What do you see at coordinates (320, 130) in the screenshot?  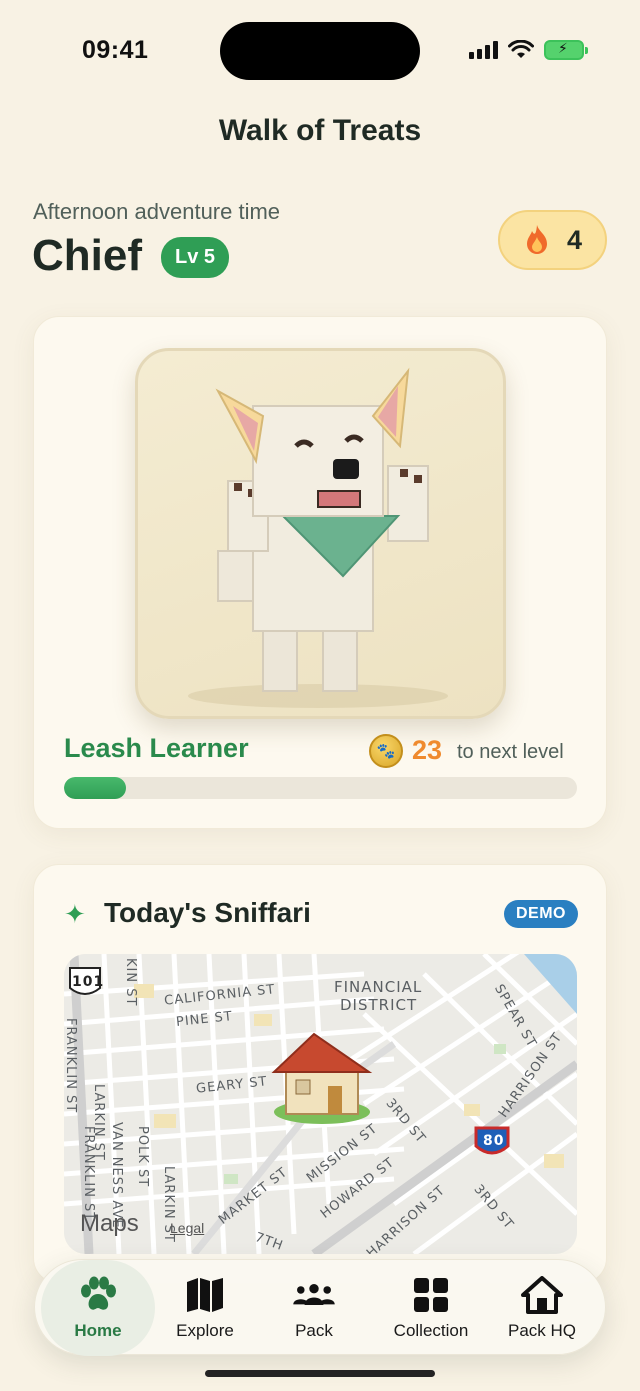 I see `app-title: Walk of Treats` at bounding box center [320, 130].